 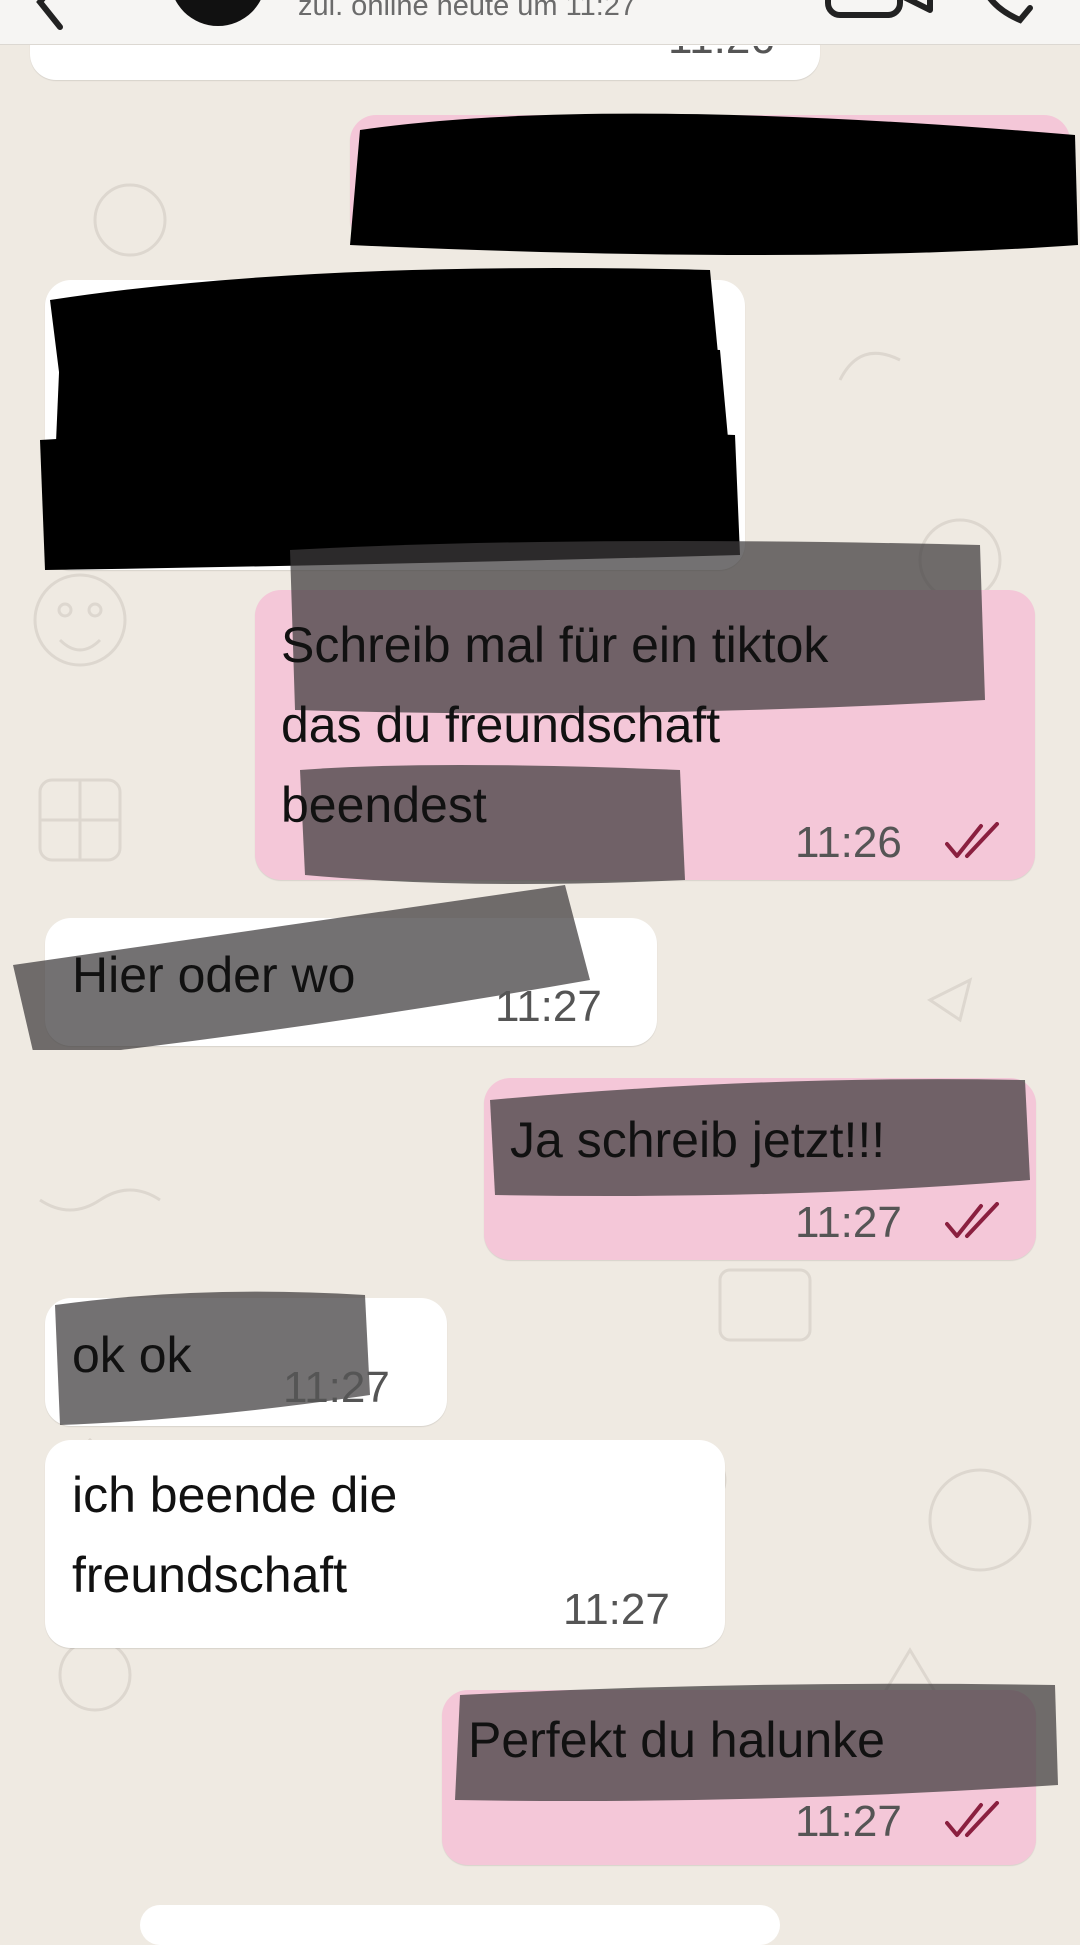 What do you see at coordinates (235, 1535) in the screenshot?
I see `message-text: ich beende die freundschaft` at bounding box center [235, 1535].